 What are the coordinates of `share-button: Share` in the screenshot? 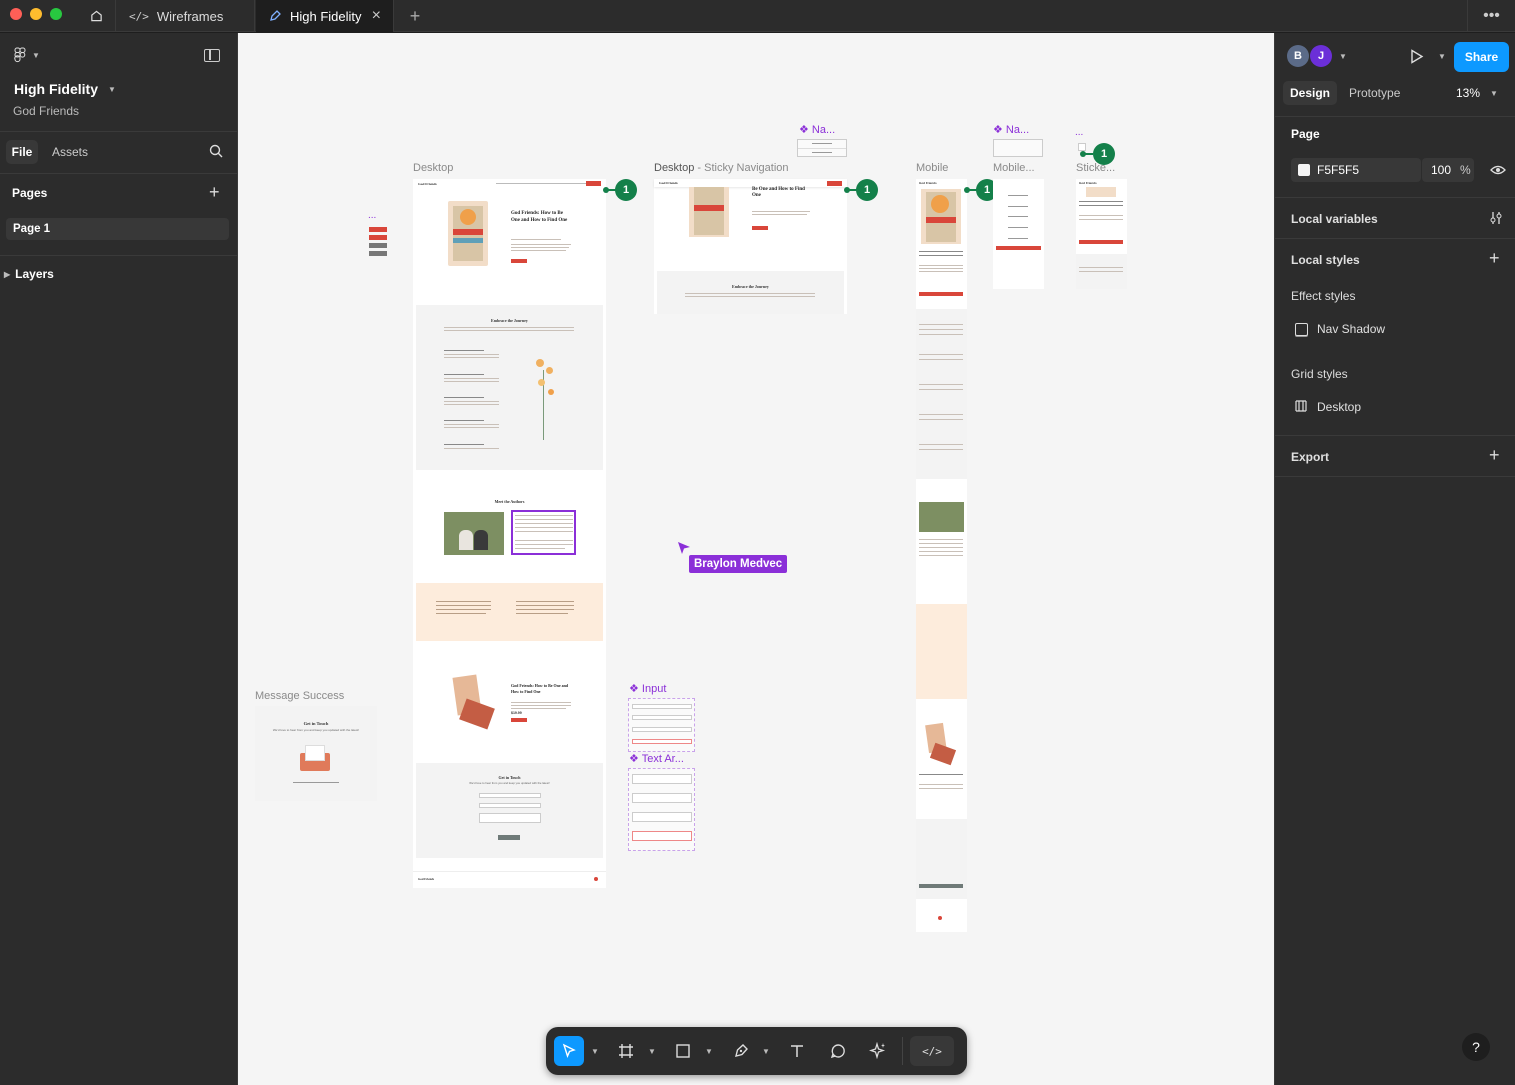 It's located at (1481, 57).